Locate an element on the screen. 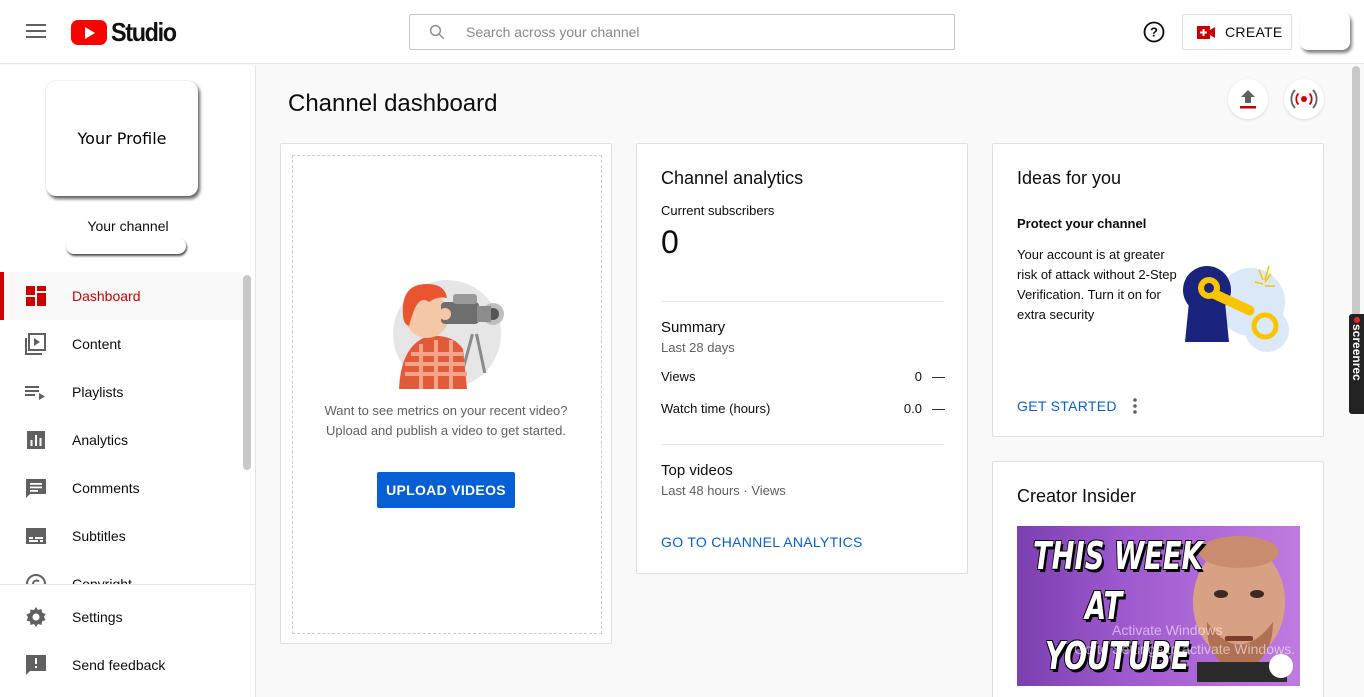  sidebar-item-settings: Settings is located at coordinates (122, 617).